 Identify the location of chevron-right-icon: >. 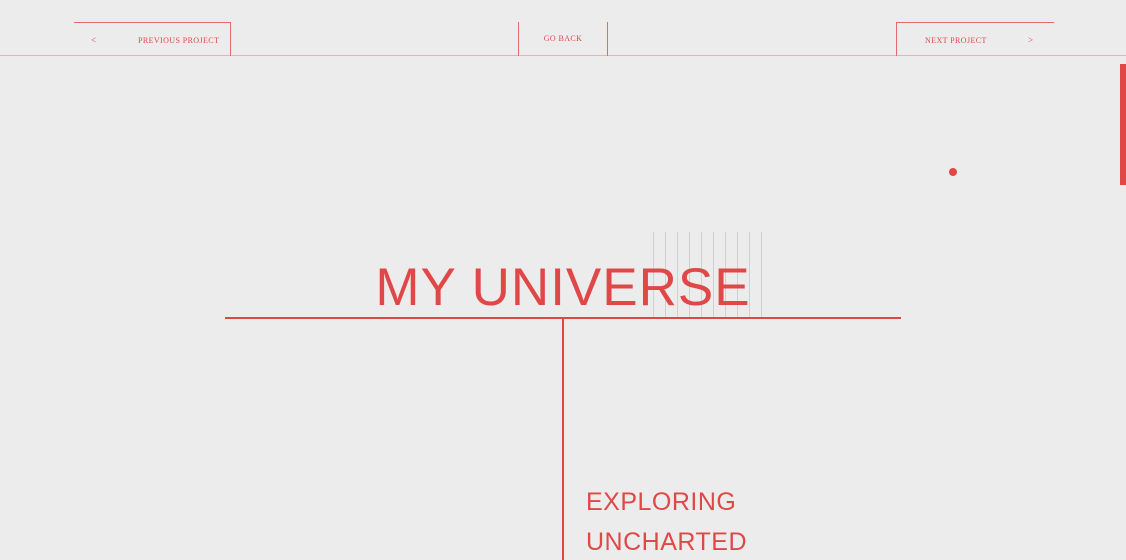
(1031, 40).